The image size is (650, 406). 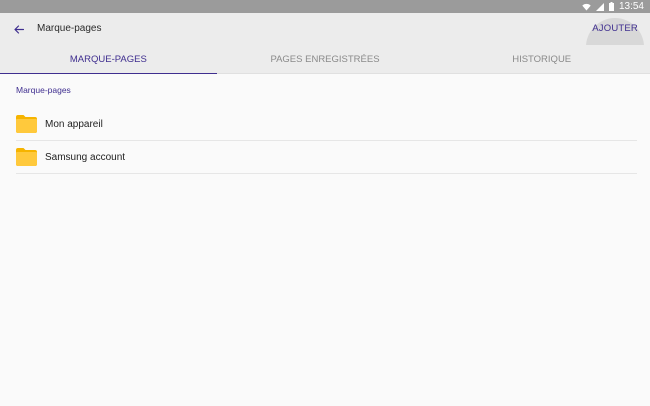 I want to click on tab-bookmarks: MARQUE-PAGES, so click(x=108, y=60).